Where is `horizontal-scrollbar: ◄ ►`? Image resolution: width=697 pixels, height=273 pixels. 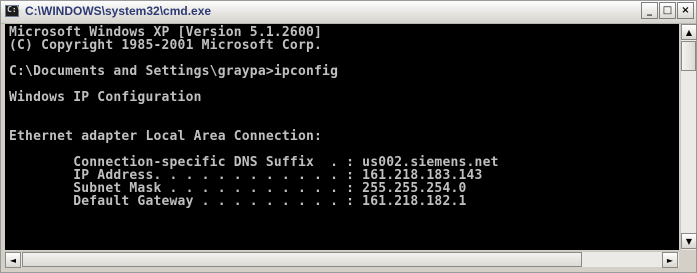
horizontal-scrollbar: ◄ ► is located at coordinates (342, 259).